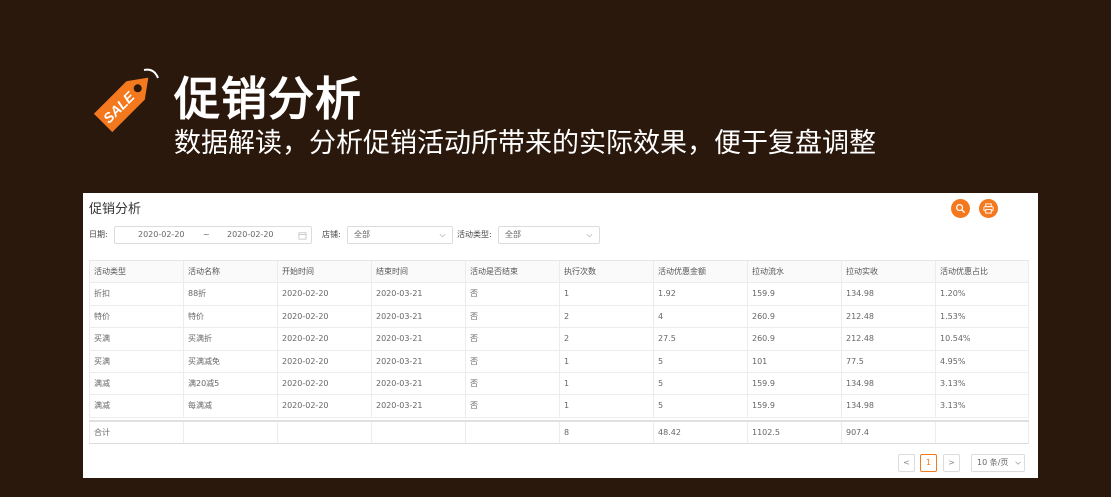  I want to click on pagination: < 1 > 10 条/页, so click(560, 463).